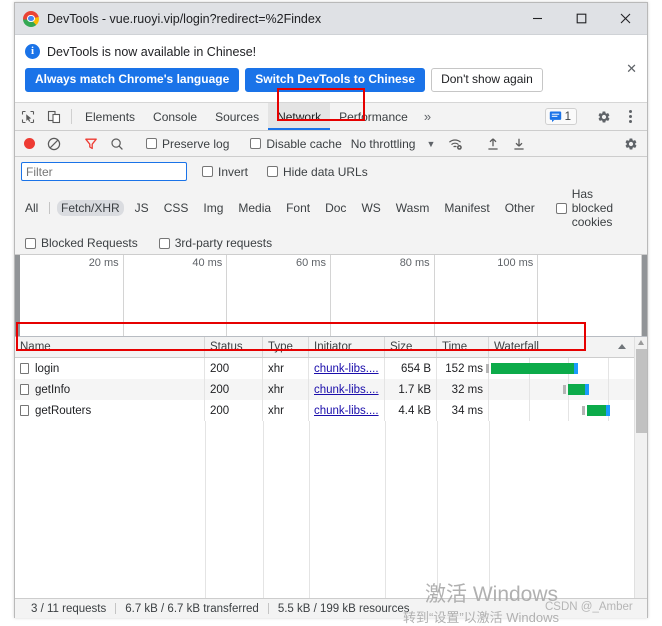 This screenshot has width=662, height=626. I want to click on column-header-waterfall: Waterfall, so click(568, 347).